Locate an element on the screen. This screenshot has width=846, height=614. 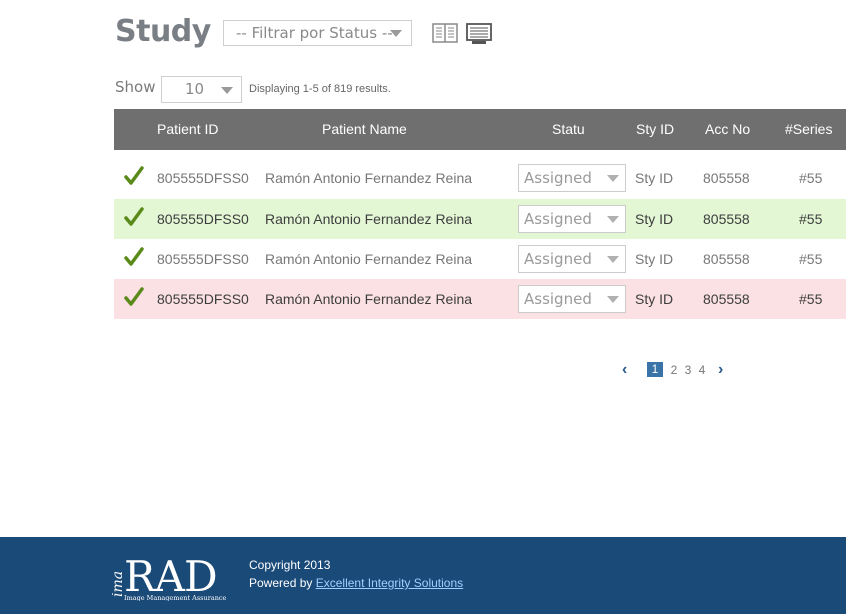
status-filter-dropdown: -- Filtrar por Status -- is located at coordinates (317, 33).